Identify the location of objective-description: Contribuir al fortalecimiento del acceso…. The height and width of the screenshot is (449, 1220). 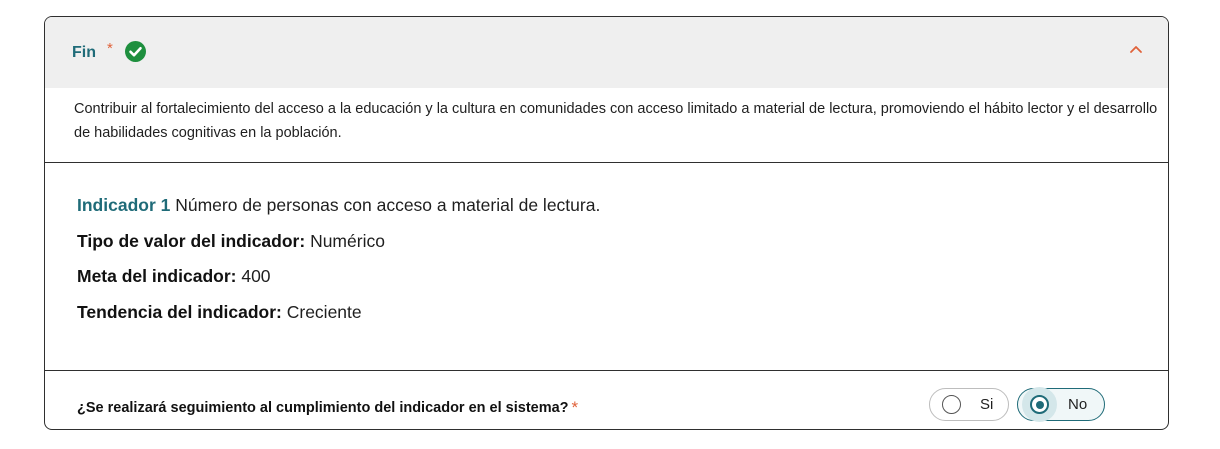
(616, 121).